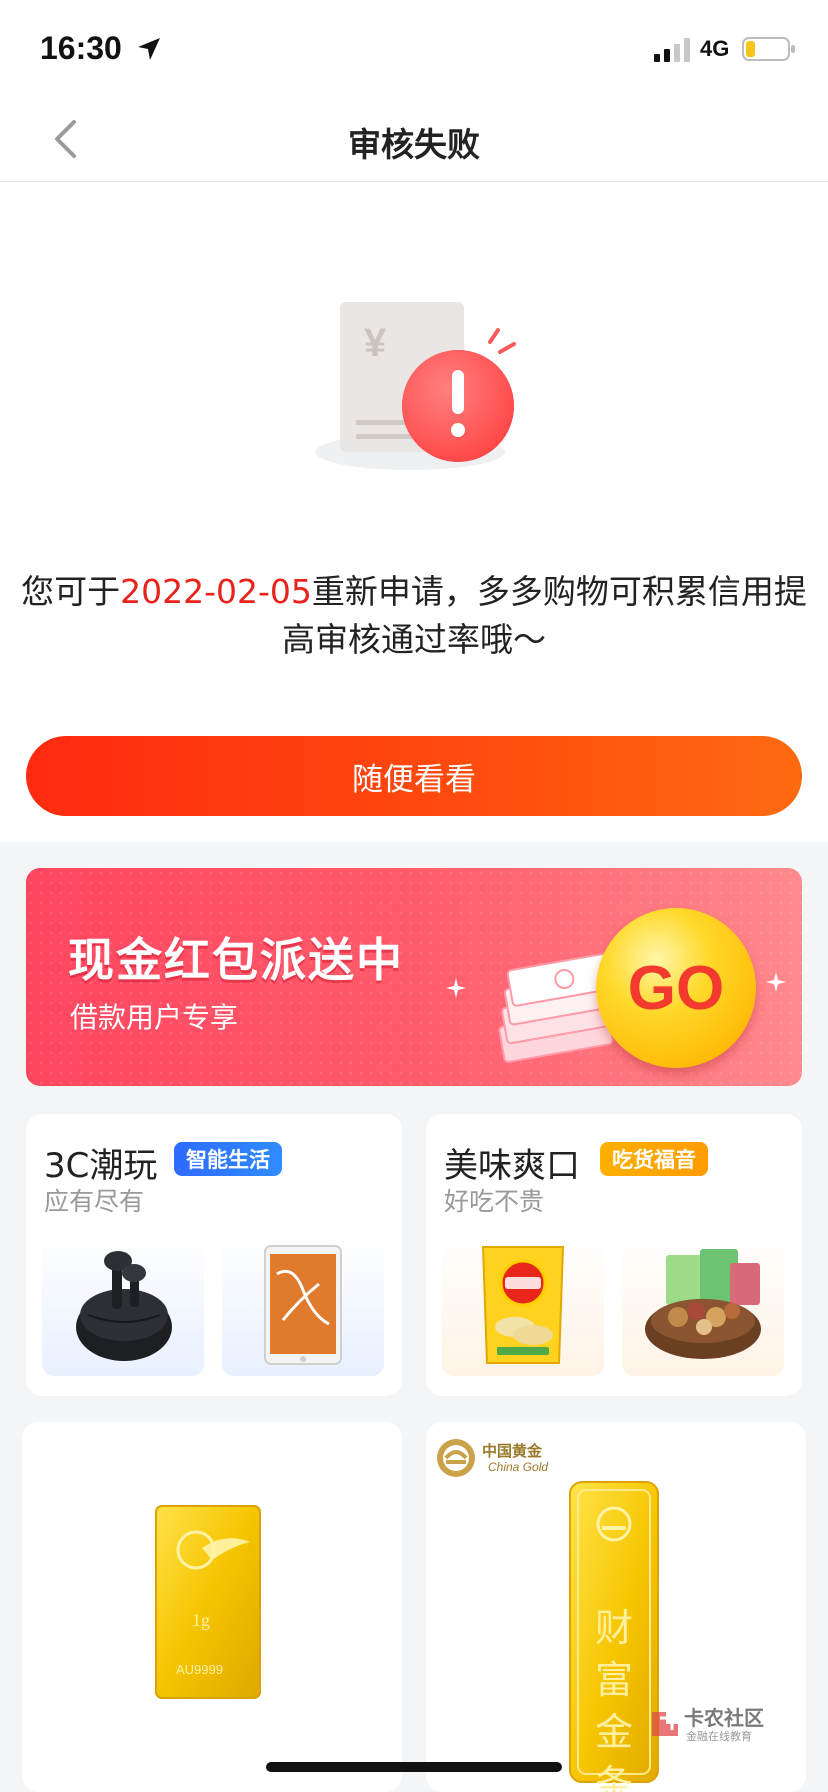  Describe the element at coordinates (724, 1718) in the screenshot. I see `watermark-title: 卡农社区` at that location.